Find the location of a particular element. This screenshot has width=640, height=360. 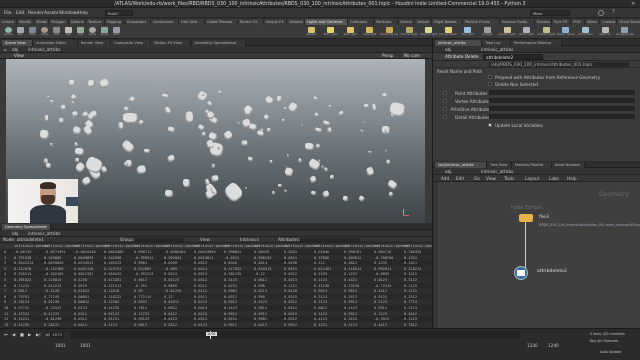

primitive-attr-checkbox is located at coordinates (445, 109).